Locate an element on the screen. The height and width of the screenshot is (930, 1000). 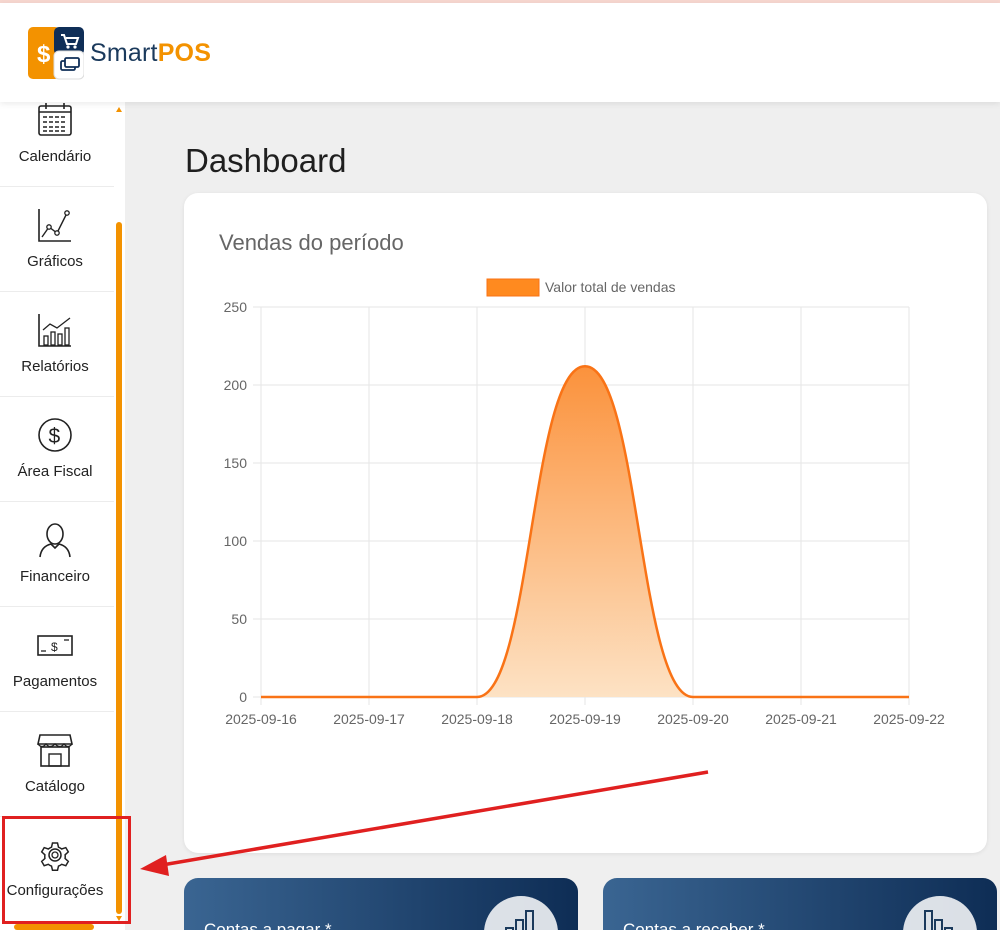
app-logo: $ SmartPOS is located at coordinates (119, 53).